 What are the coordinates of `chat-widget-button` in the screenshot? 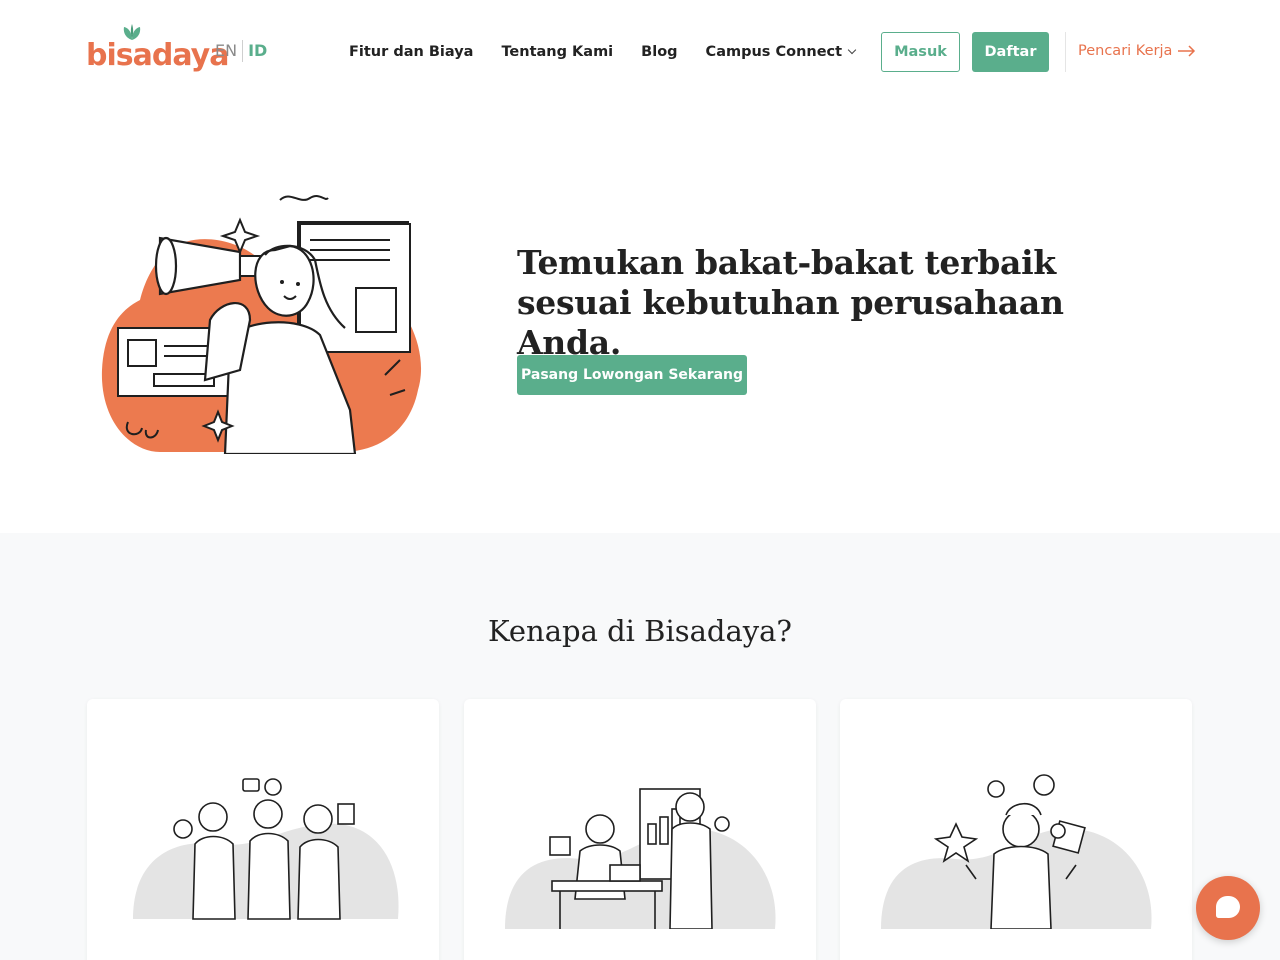 It's located at (1228, 908).